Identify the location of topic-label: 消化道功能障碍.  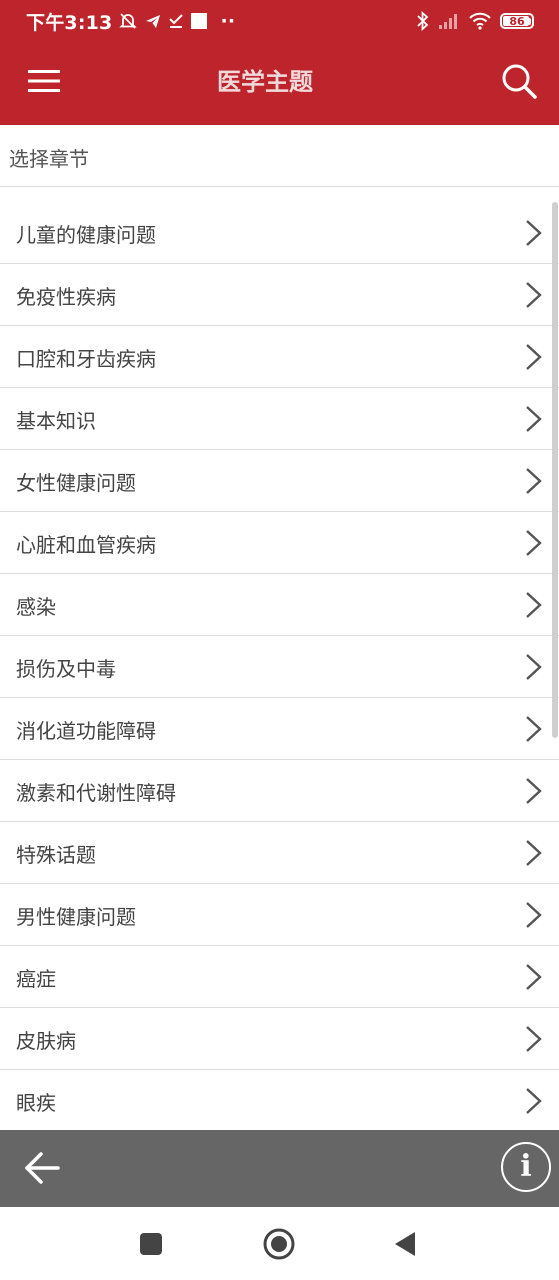
(86, 731).